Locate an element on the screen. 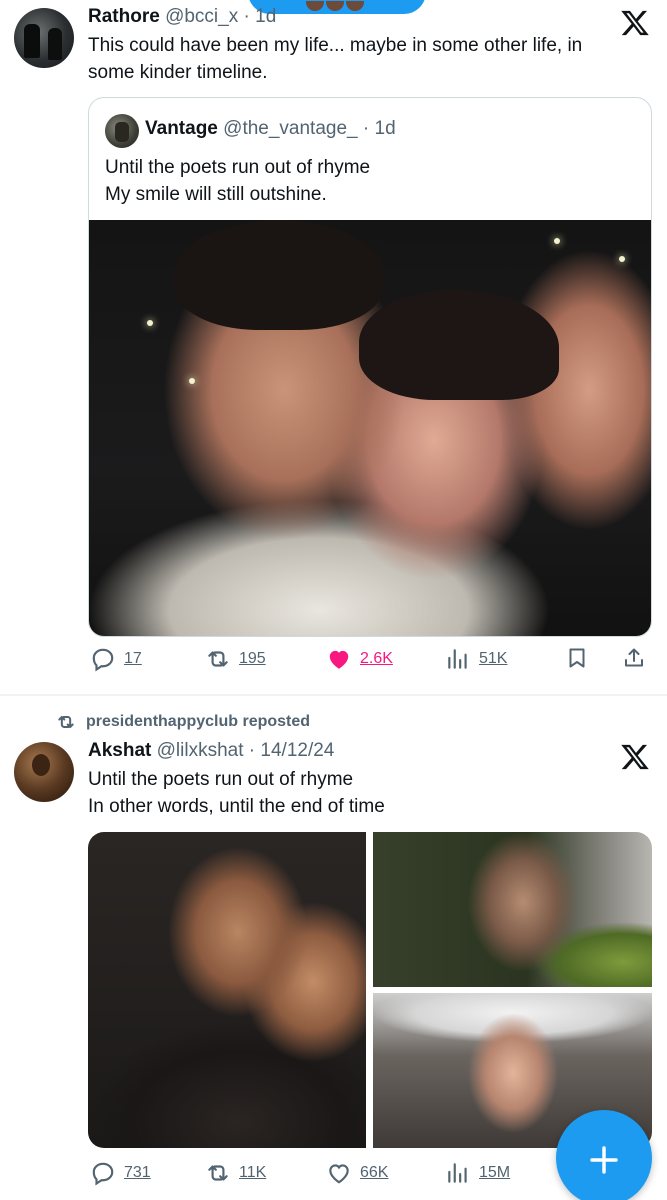 Image resolution: width=667 pixels, height=1200 pixels. repost-button: 195 is located at coordinates (235, 659).